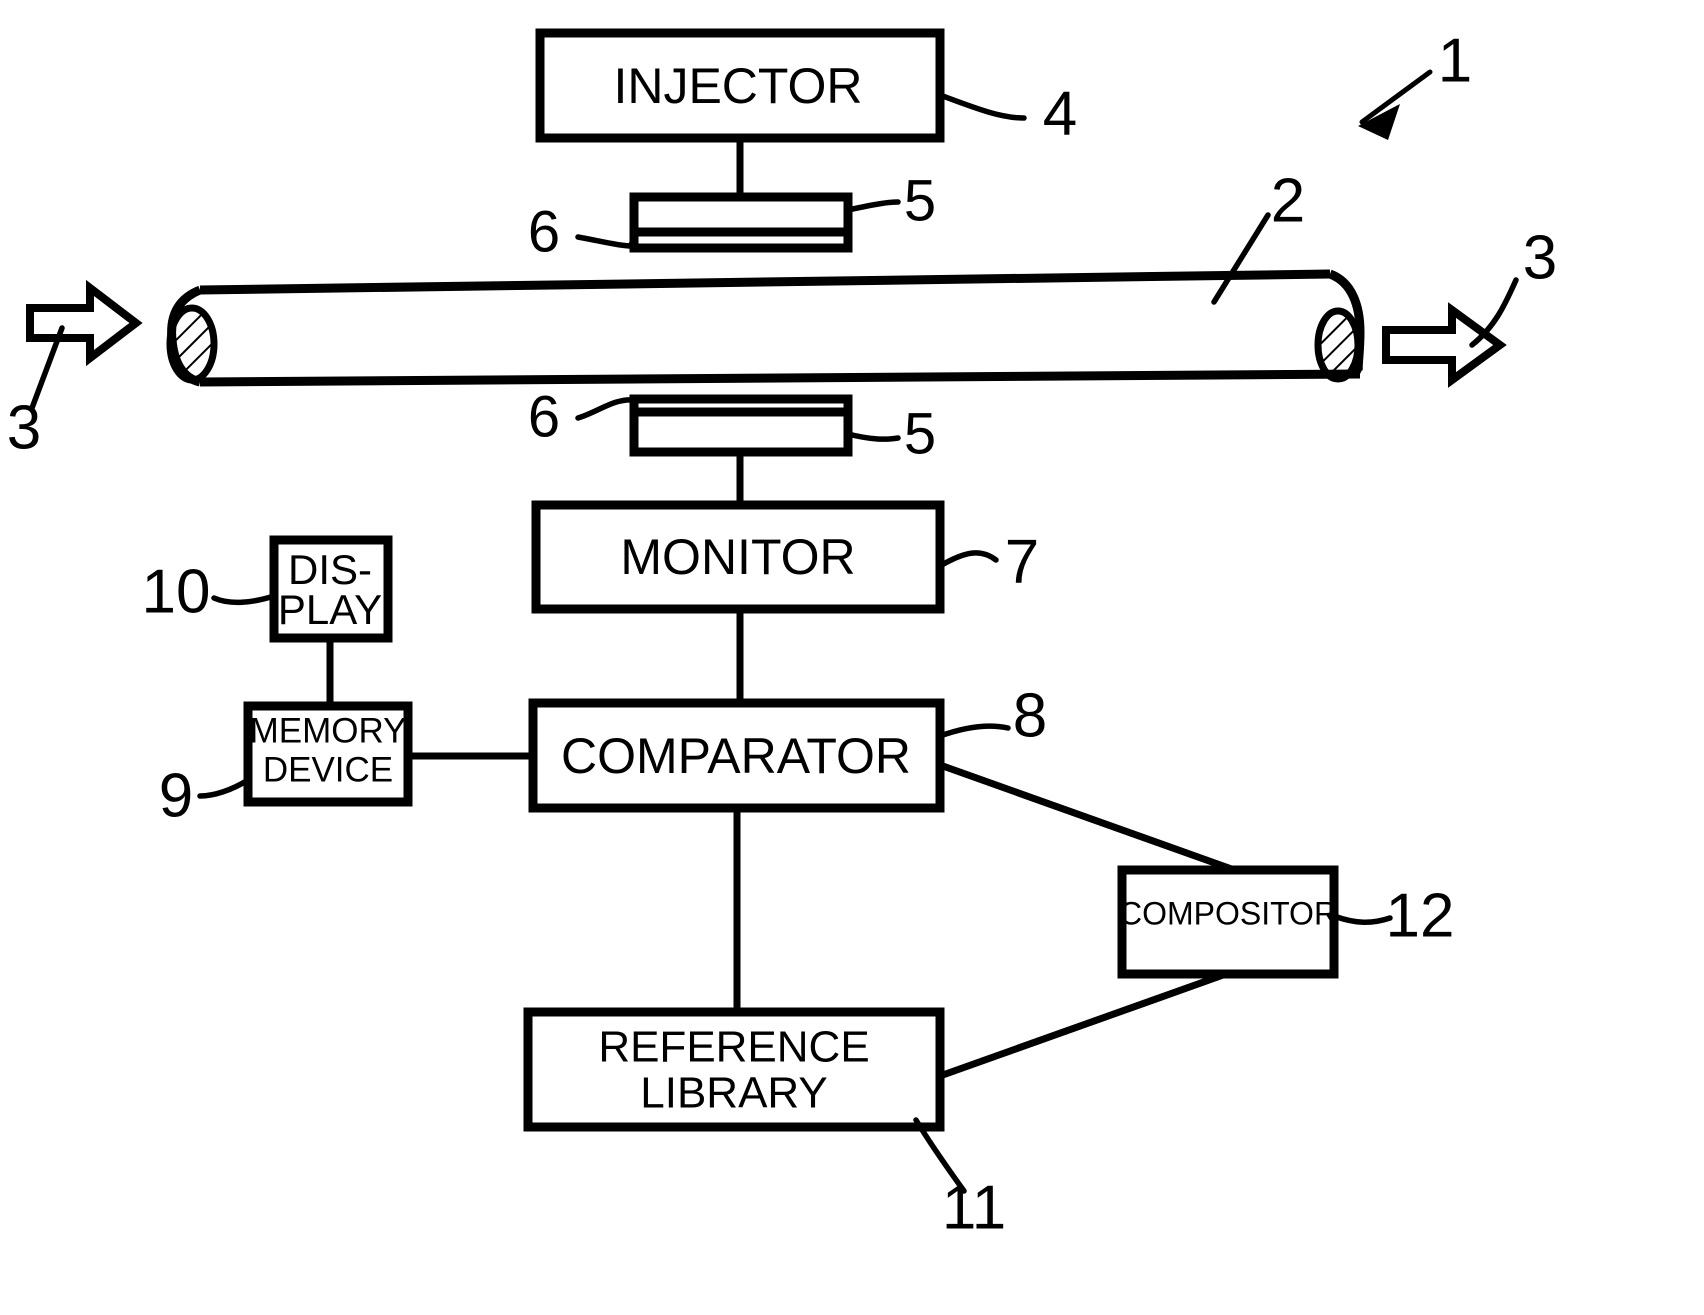 The width and height of the screenshot is (1704, 1315). What do you see at coordinates (920, 433) in the screenshot?
I see `ref-num-transducer-bottom: 5` at bounding box center [920, 433].